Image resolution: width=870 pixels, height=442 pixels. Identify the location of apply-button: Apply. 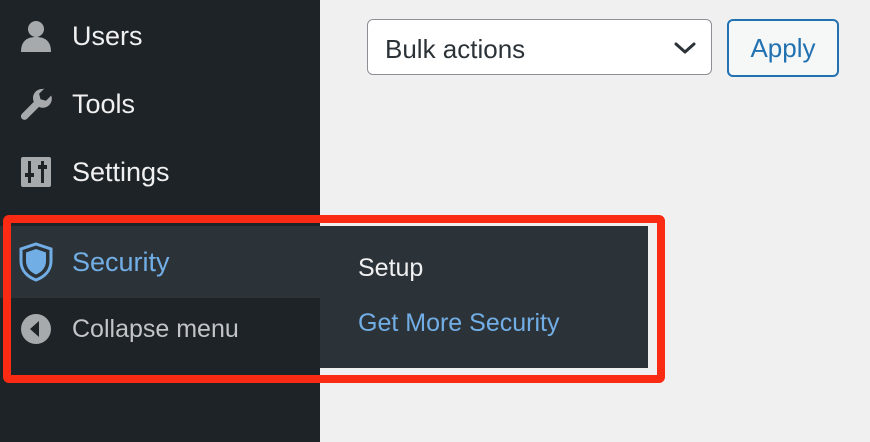
(783, 48).